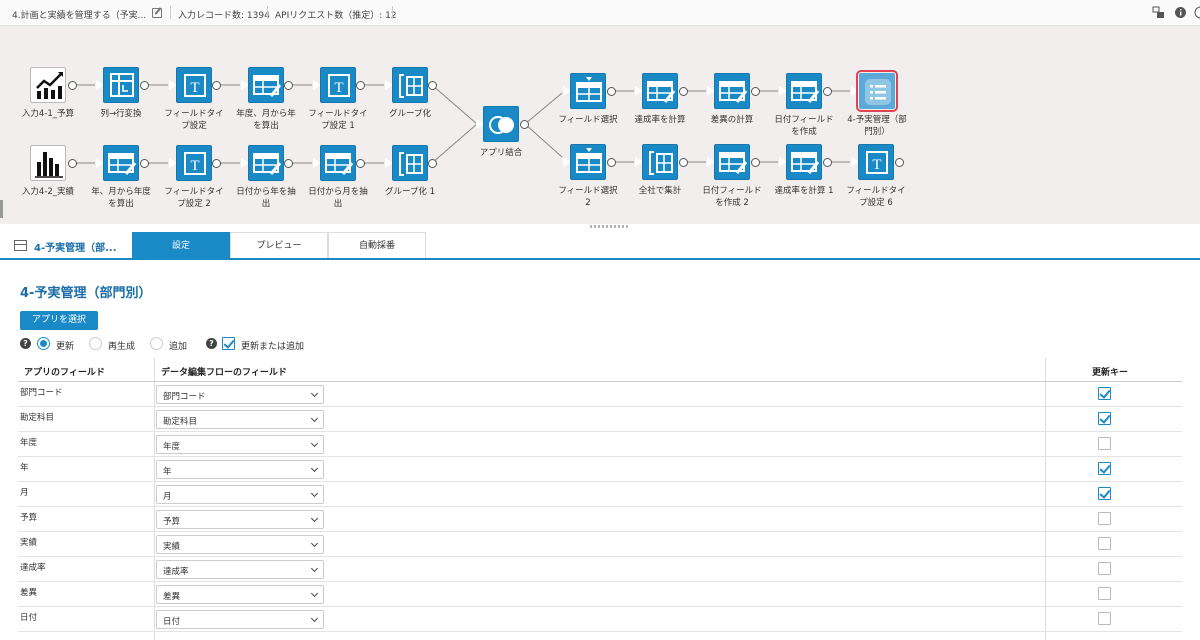  What do you see at coordinates (59, 320) in the screenshot?
I see `select-app-button: アプリを選択` at bounding box center [59, 320].